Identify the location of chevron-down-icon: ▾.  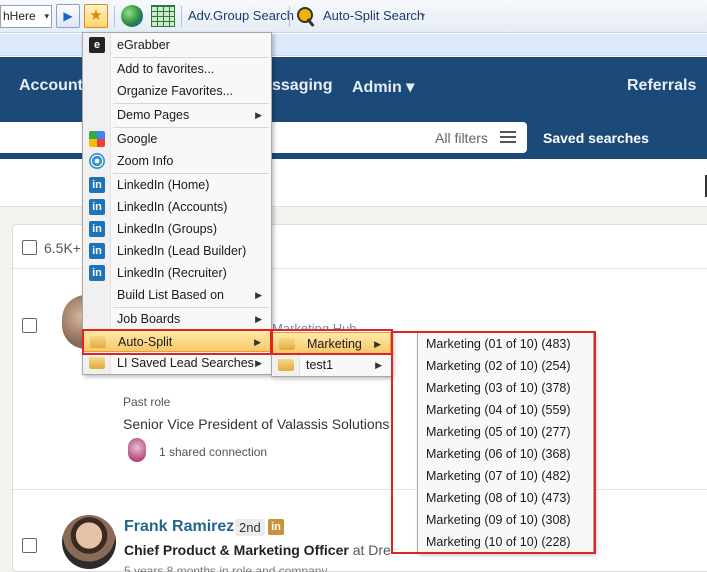
(46, 16).